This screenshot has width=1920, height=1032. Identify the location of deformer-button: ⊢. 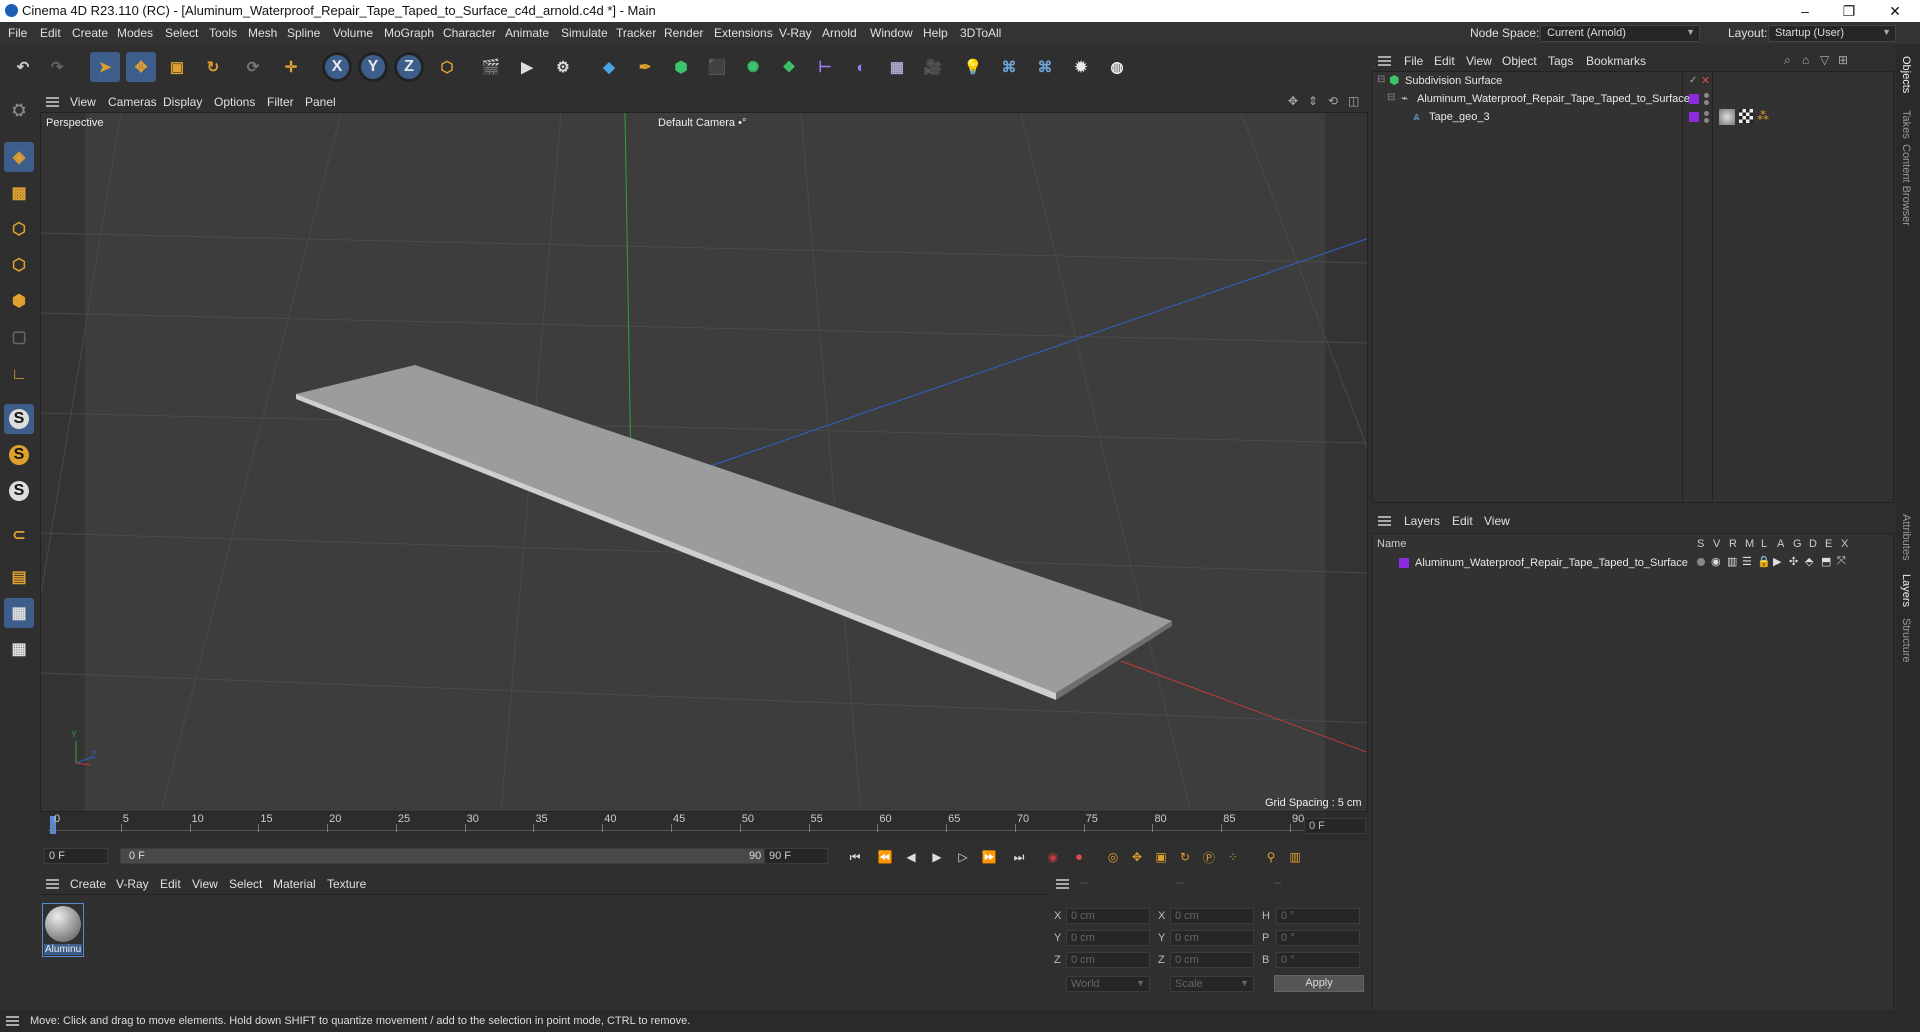
(825, 67).